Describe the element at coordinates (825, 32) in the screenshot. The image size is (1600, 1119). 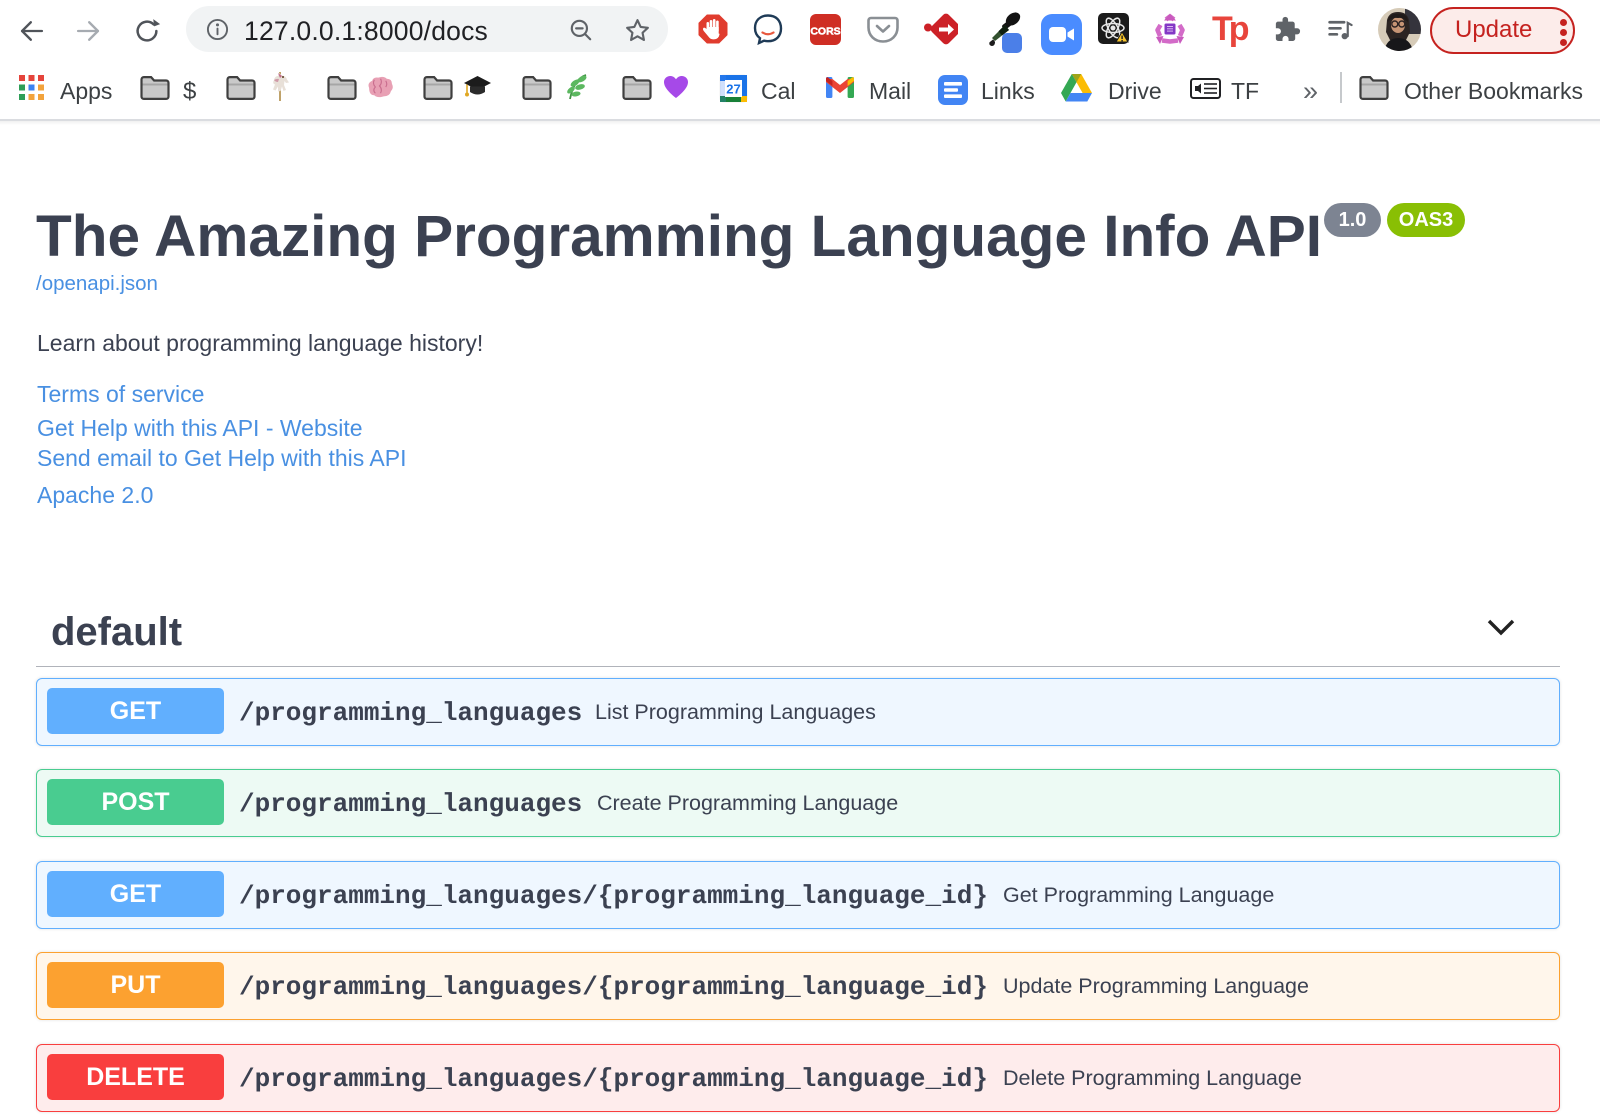
I see `svg-text: CORS` at that location.